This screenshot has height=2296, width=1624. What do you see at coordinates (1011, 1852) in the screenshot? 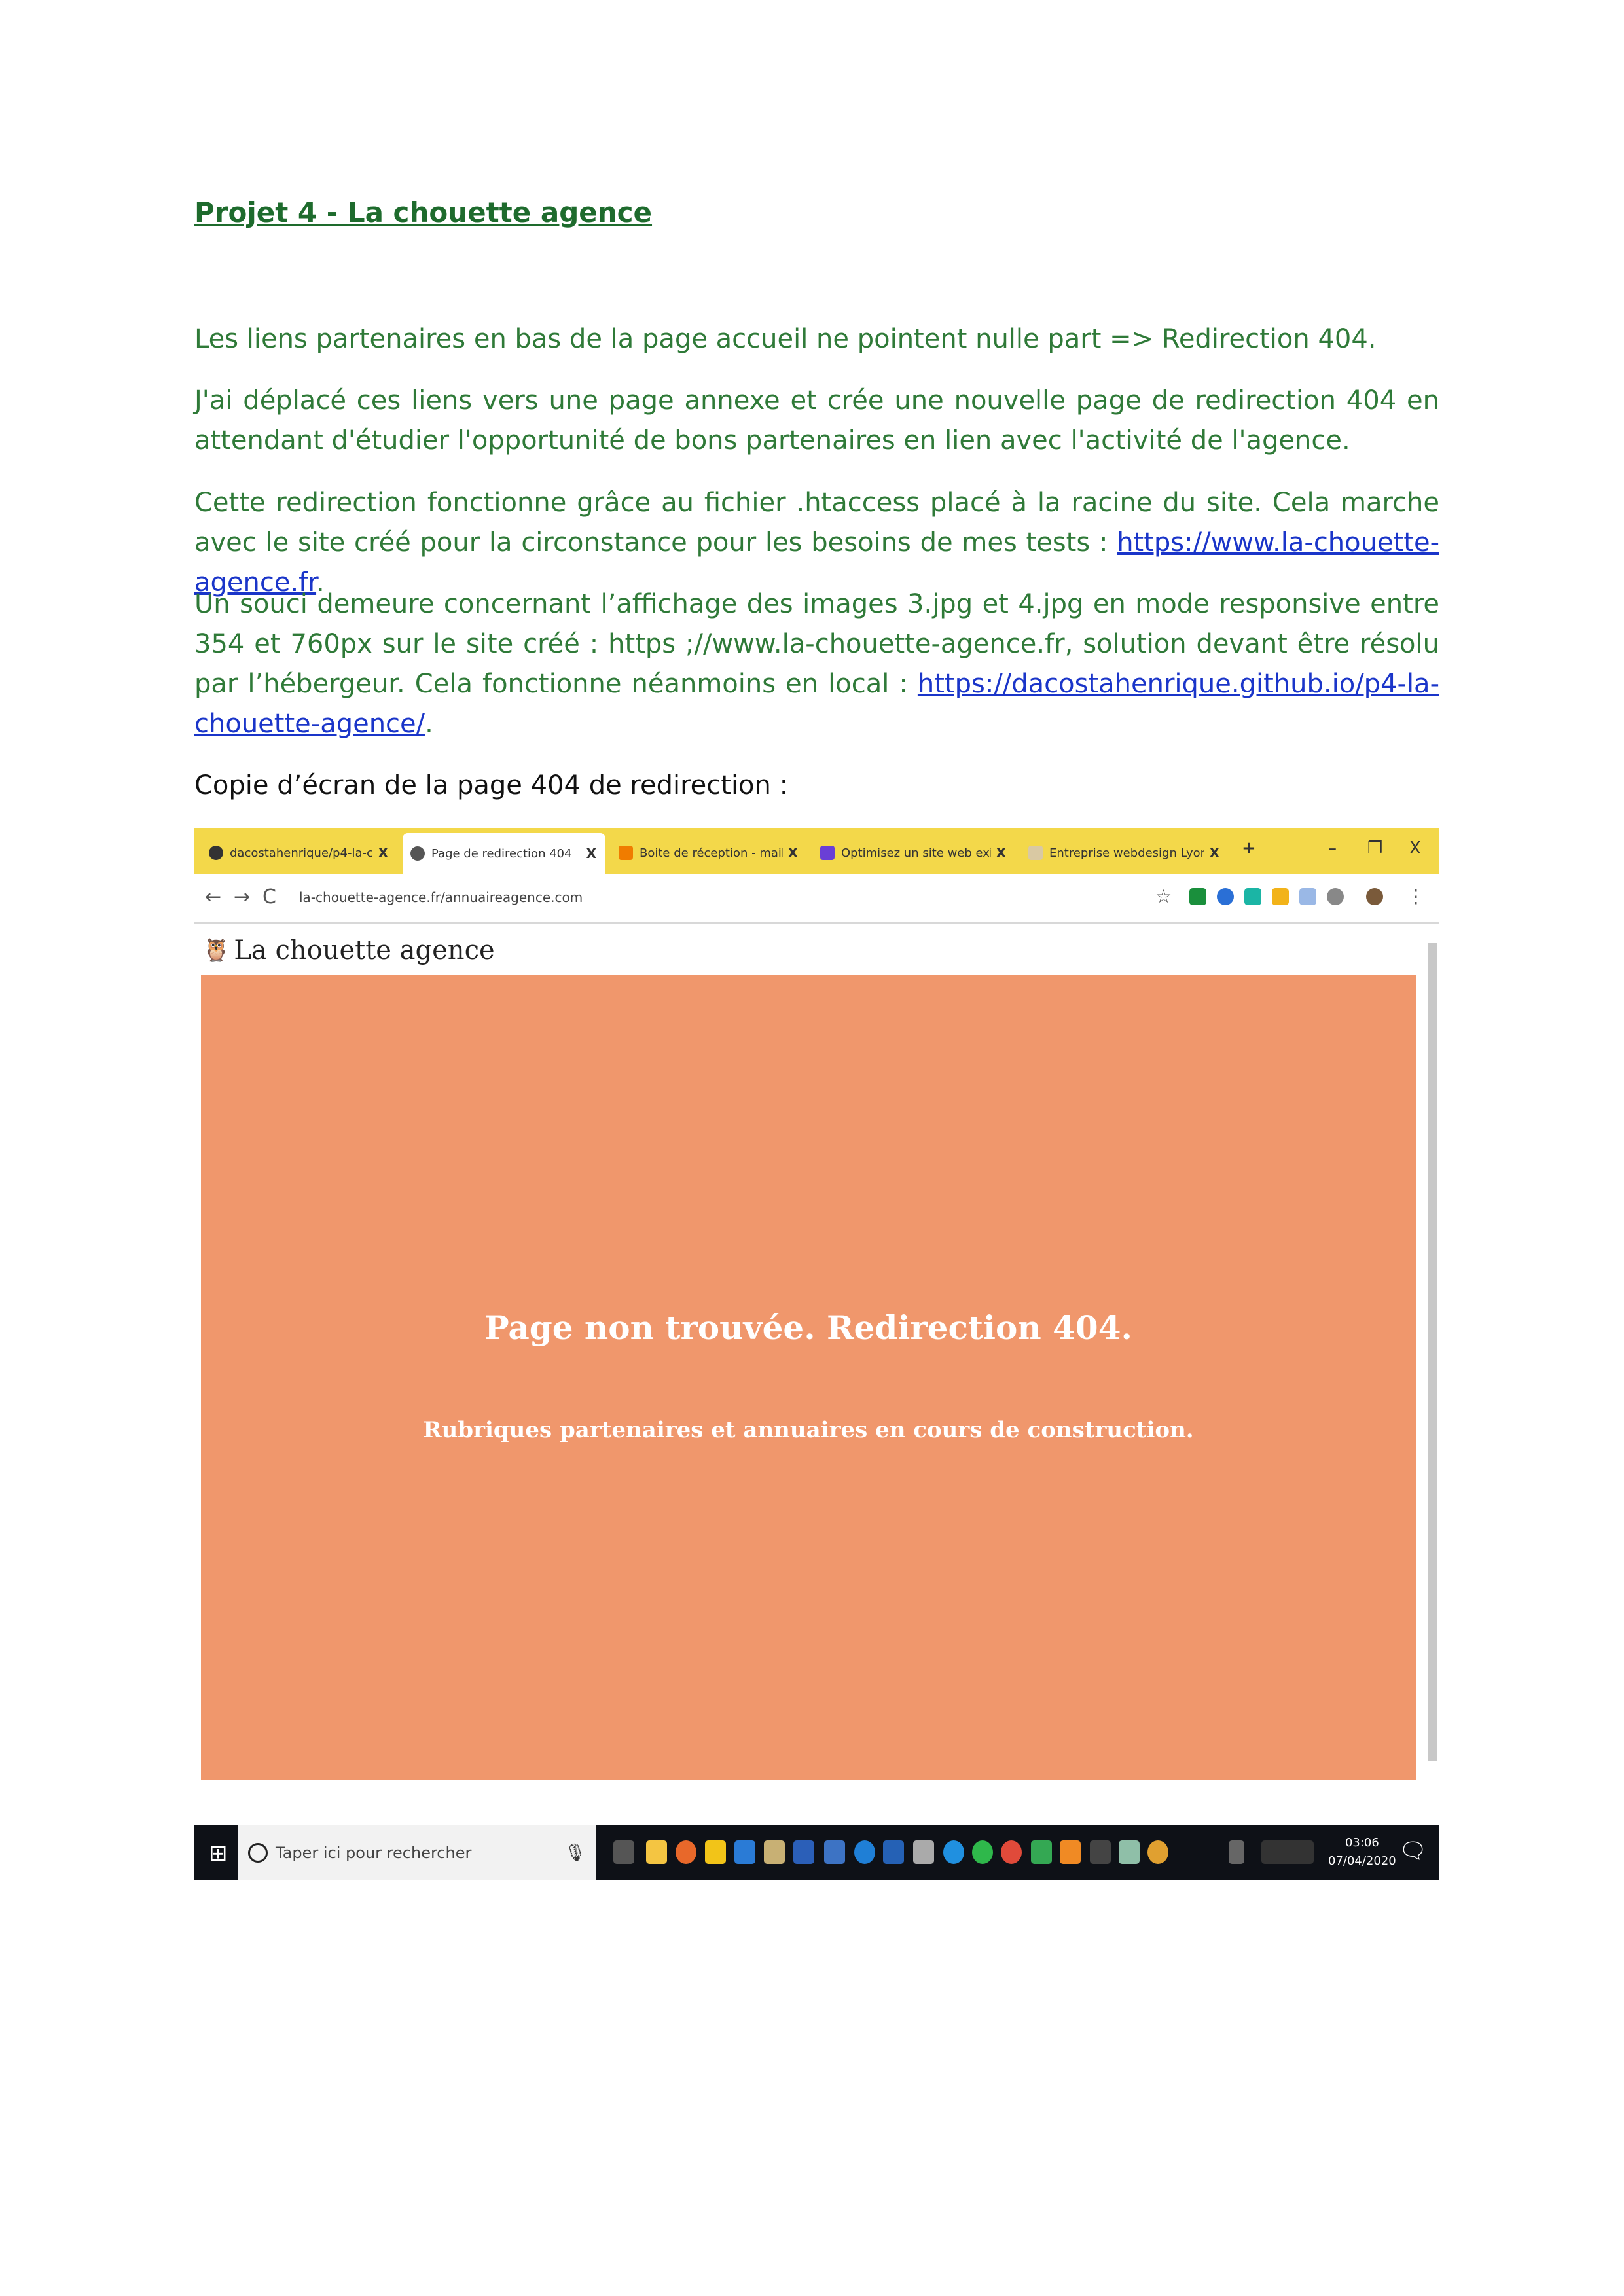
I see `chrome-icon` at bounding box center [1011, 1852].